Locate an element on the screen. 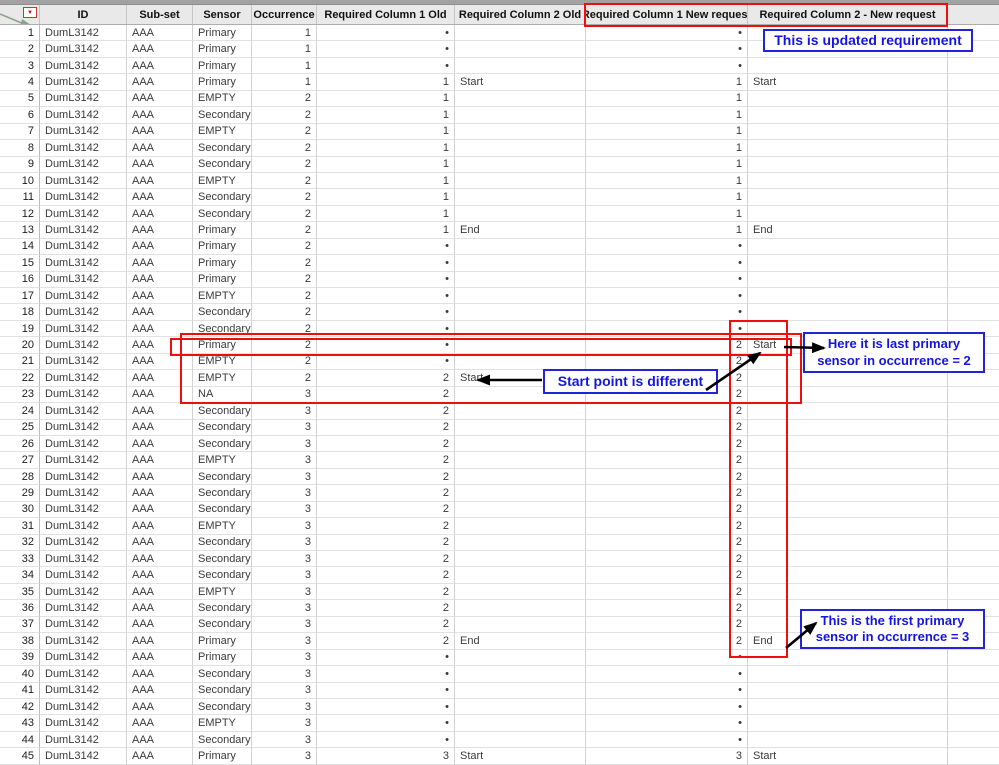  column-header-req2-old: Required Column 2 Old is located at coordinates (520, 14).